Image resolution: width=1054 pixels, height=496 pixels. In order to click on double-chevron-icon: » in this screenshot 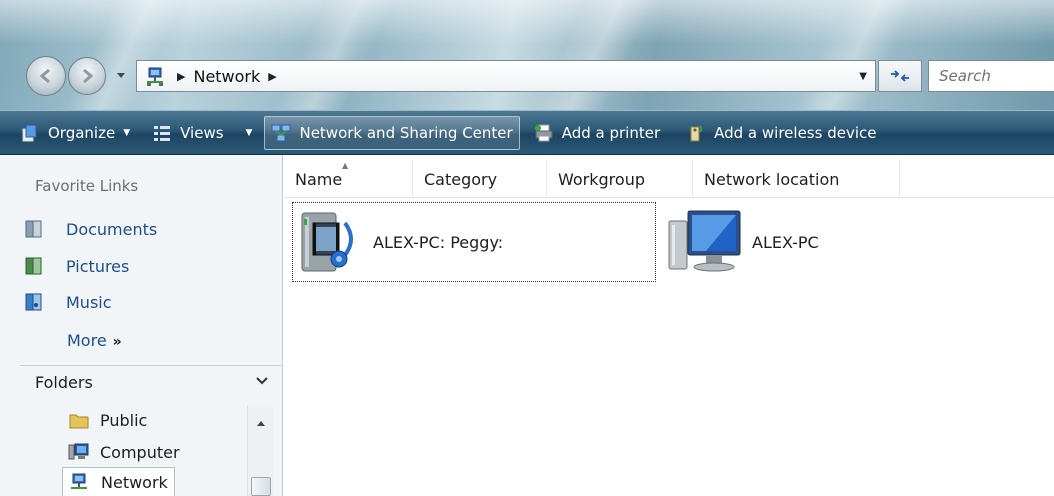, I will do `click(117, 342)`.